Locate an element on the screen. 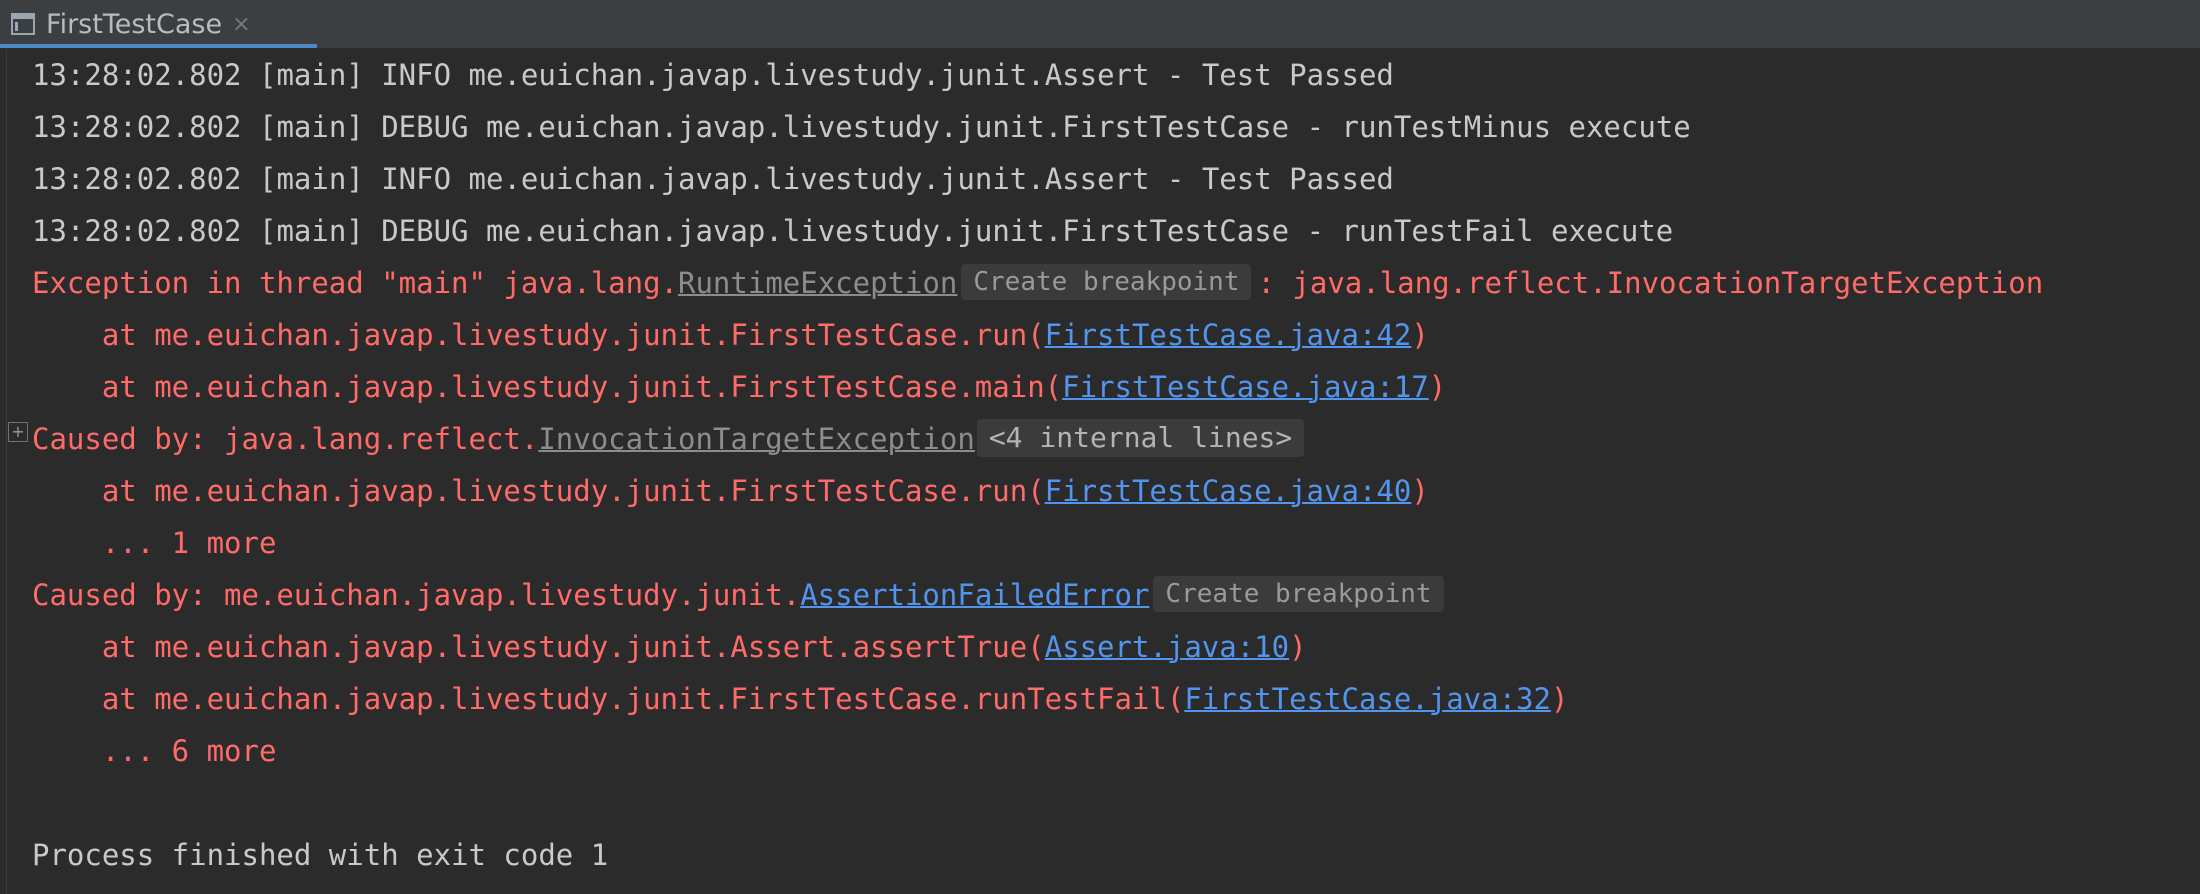 This screenshot has height=894, width=2200. source-link: Assert.java:10 is located at coordinates (1167, 647).